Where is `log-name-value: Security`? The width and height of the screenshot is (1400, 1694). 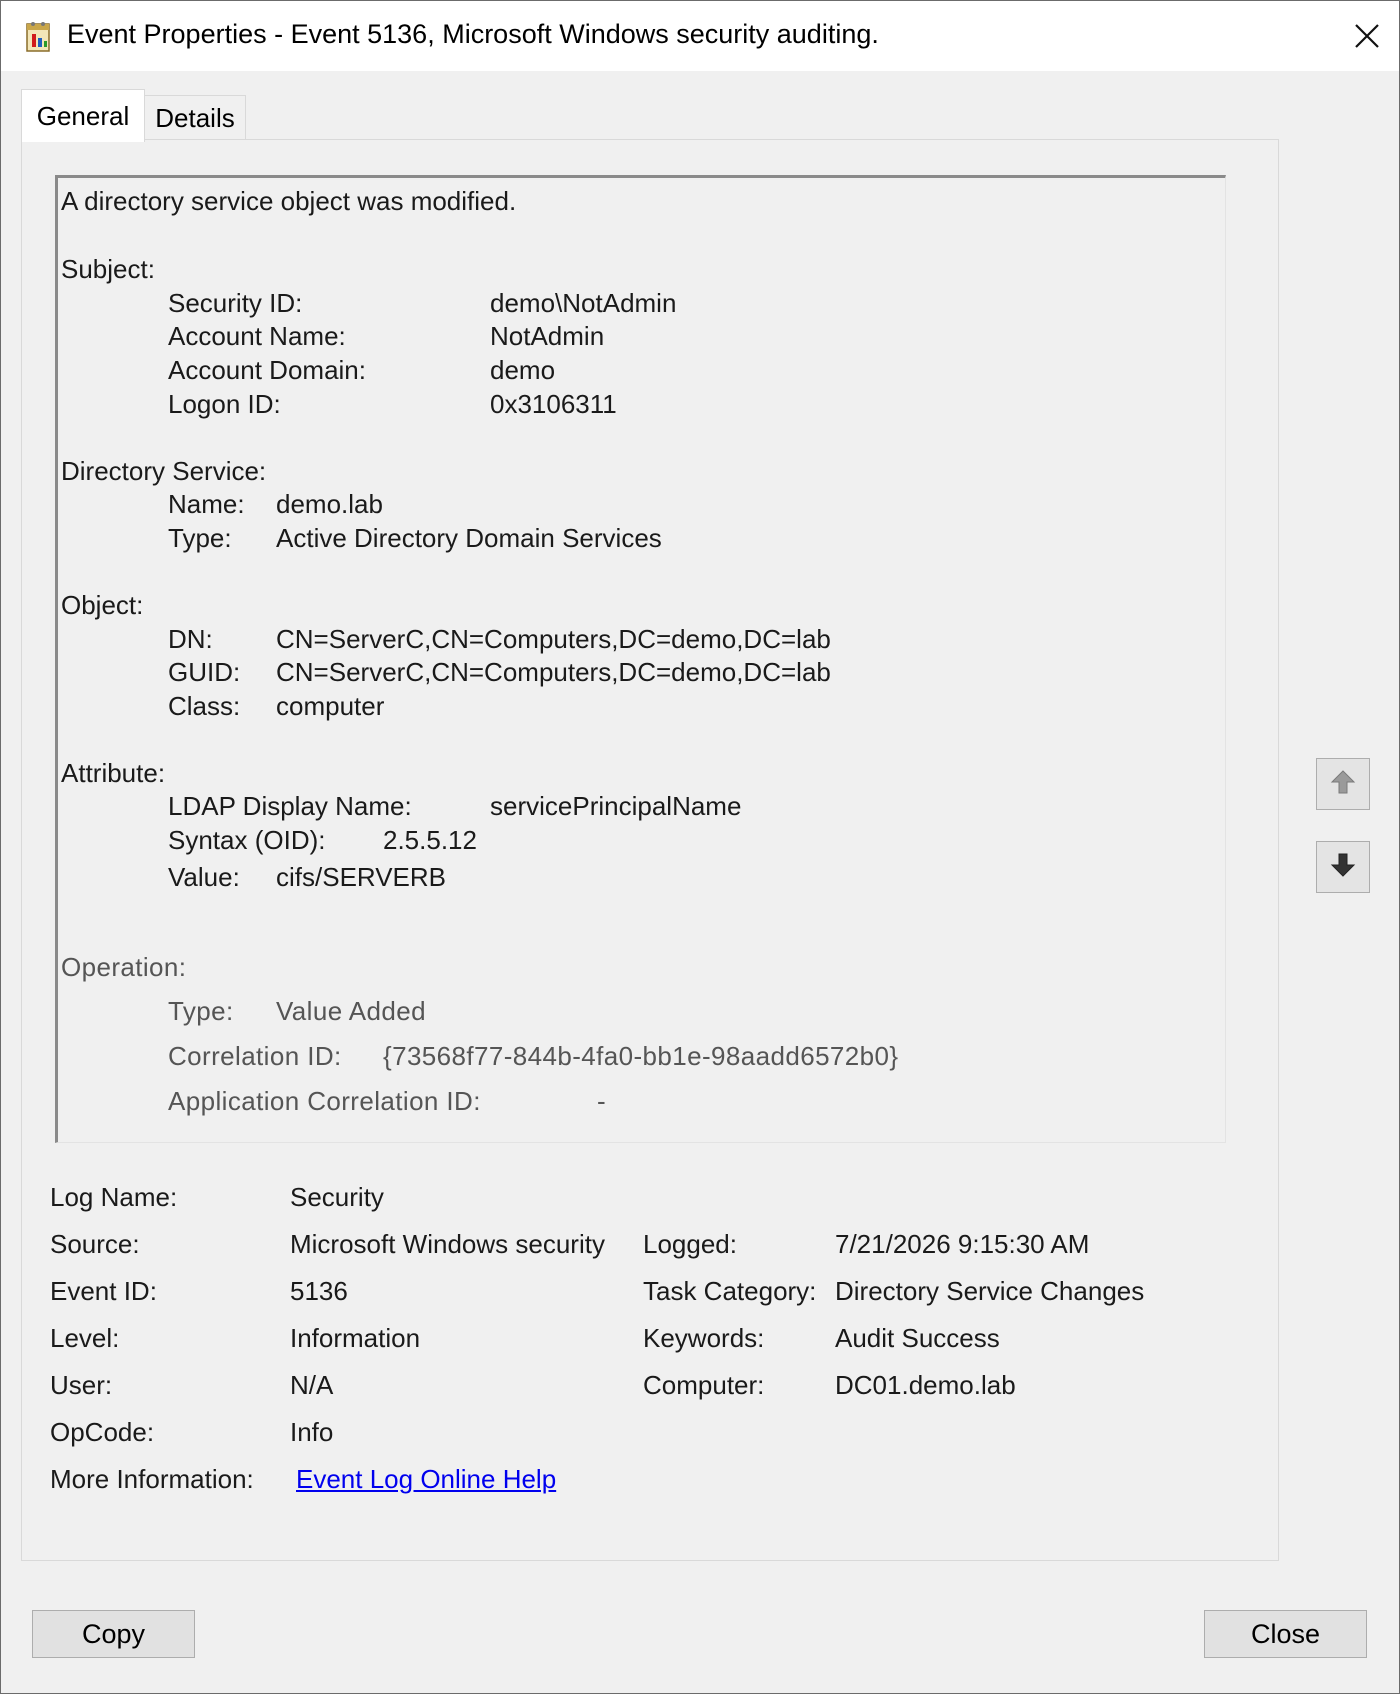 log-name-value: Security is located at coordinates (337, 1197).